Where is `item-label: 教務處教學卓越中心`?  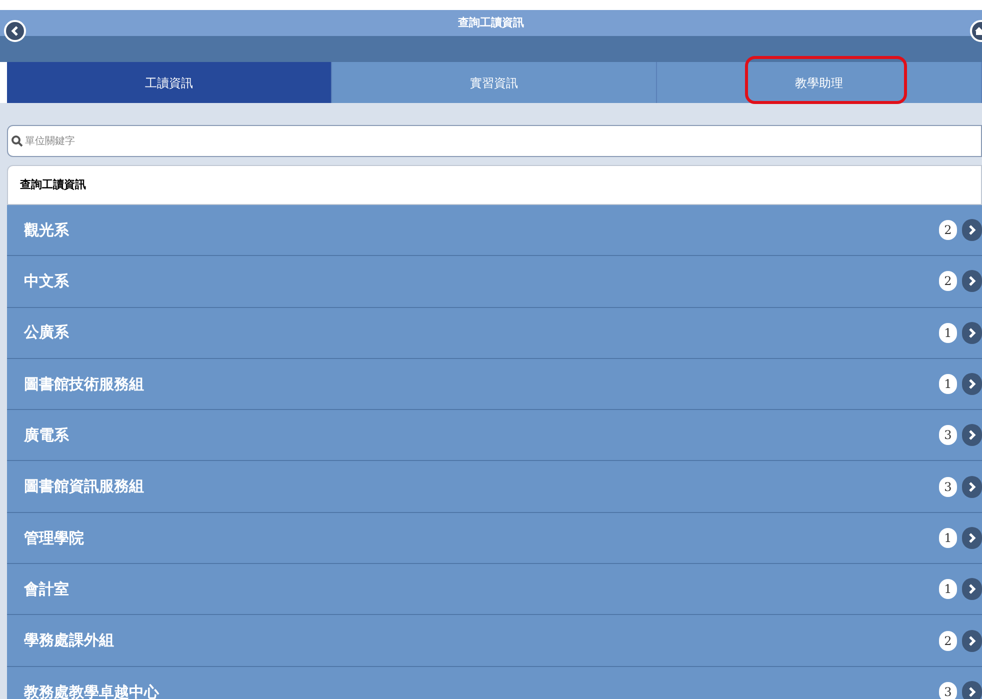 item-label: 教務處教學卓越中心 is located at coordinates (92, 690).